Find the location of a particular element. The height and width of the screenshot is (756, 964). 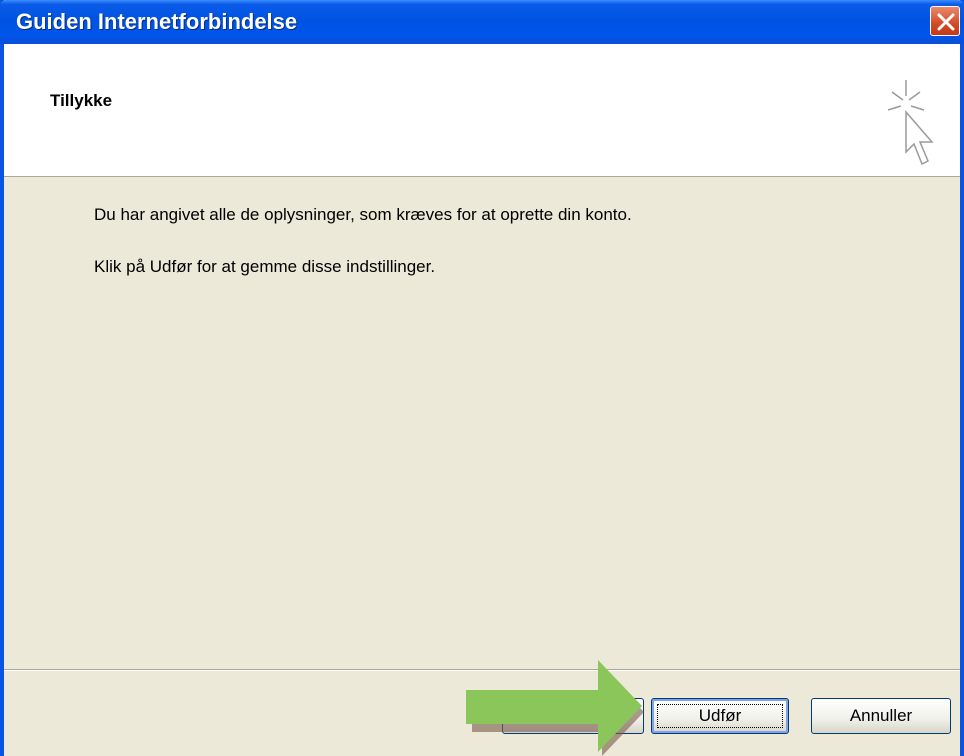

window-title: Guiden Internetforbindelse is located at coordinates (157, 21).